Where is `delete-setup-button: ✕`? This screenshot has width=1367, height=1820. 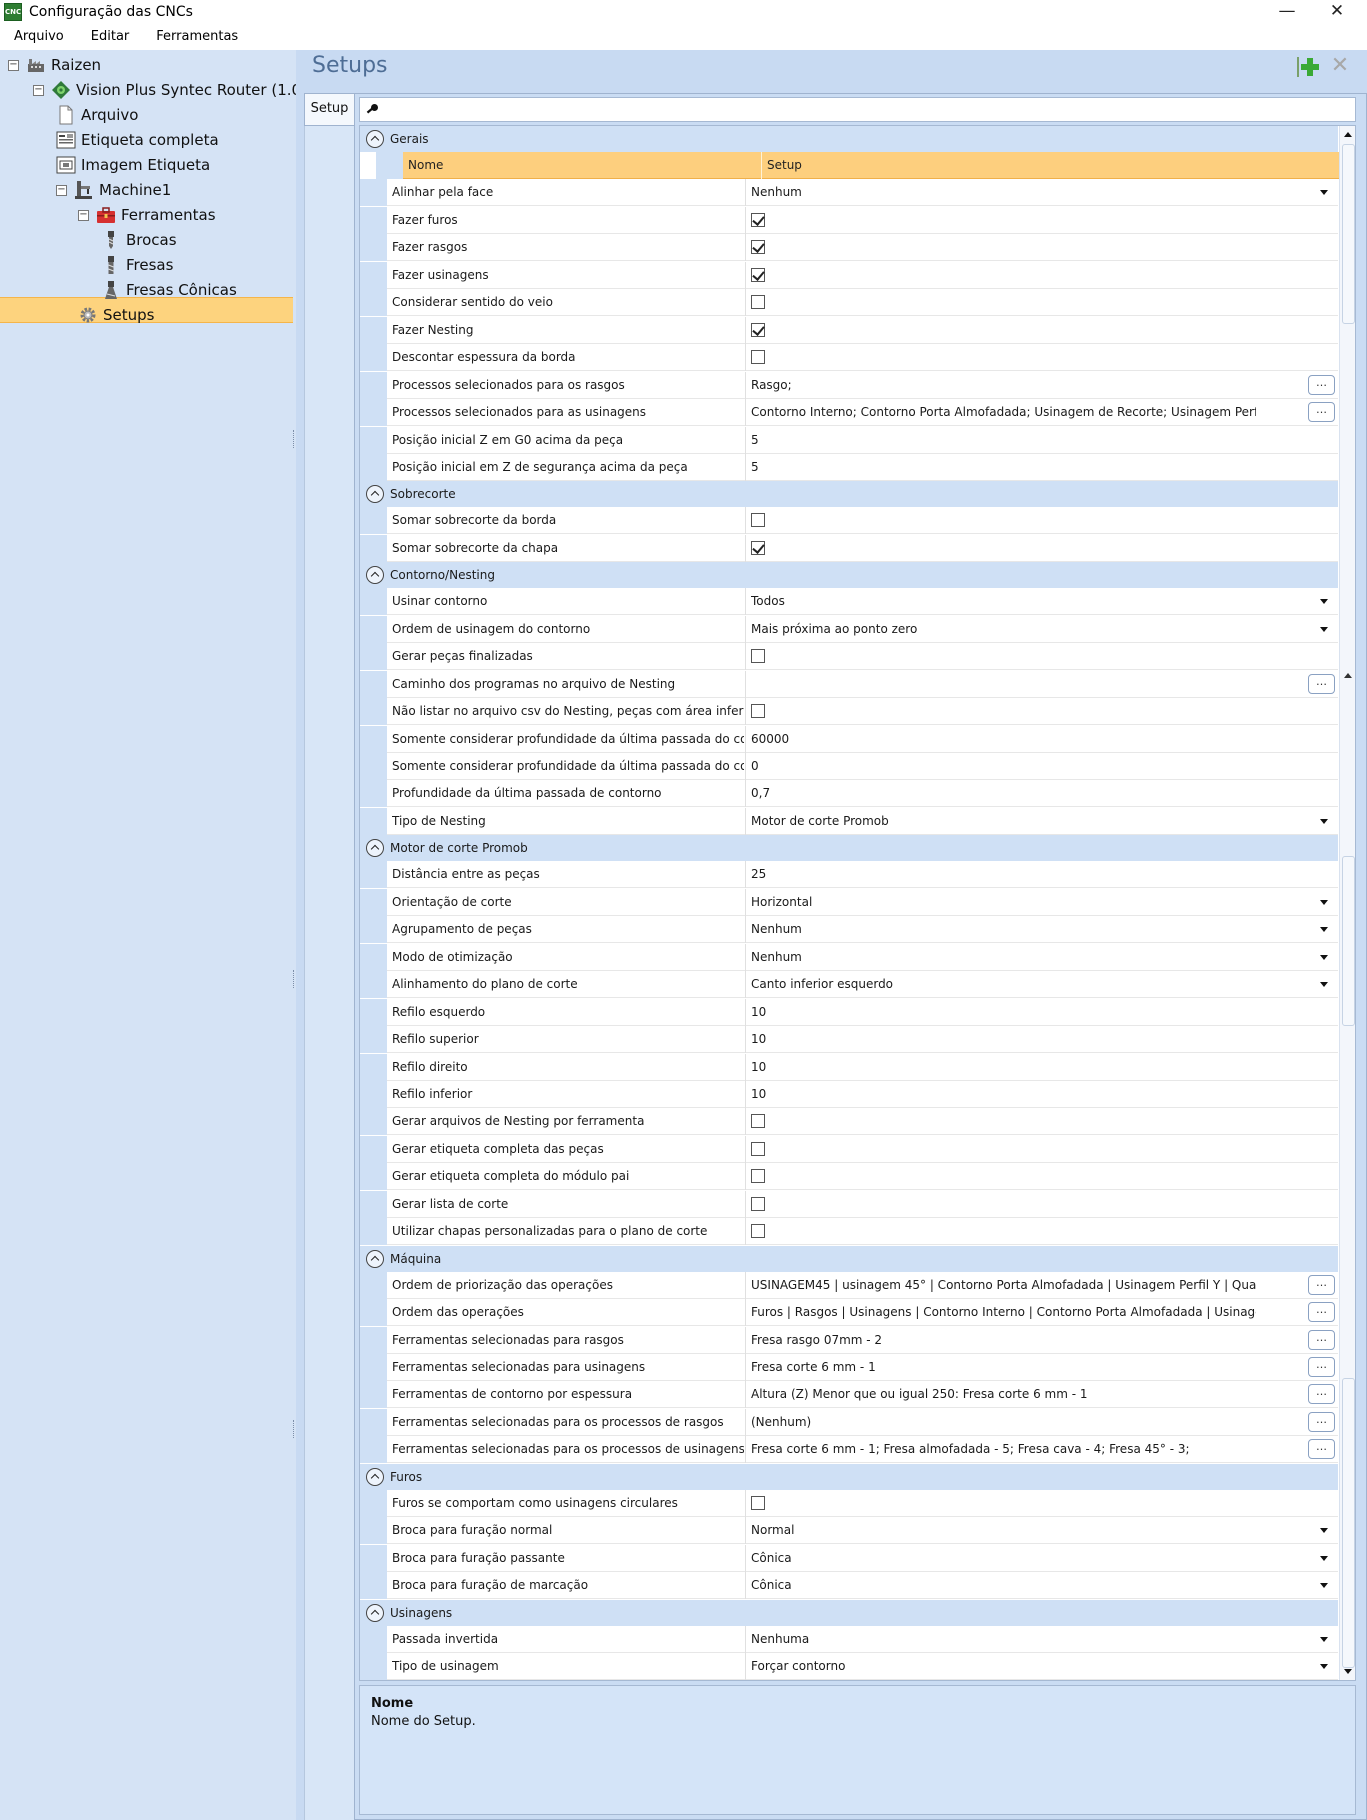 delete-setup-button: ✕ is located at coordinates (1340, 66).